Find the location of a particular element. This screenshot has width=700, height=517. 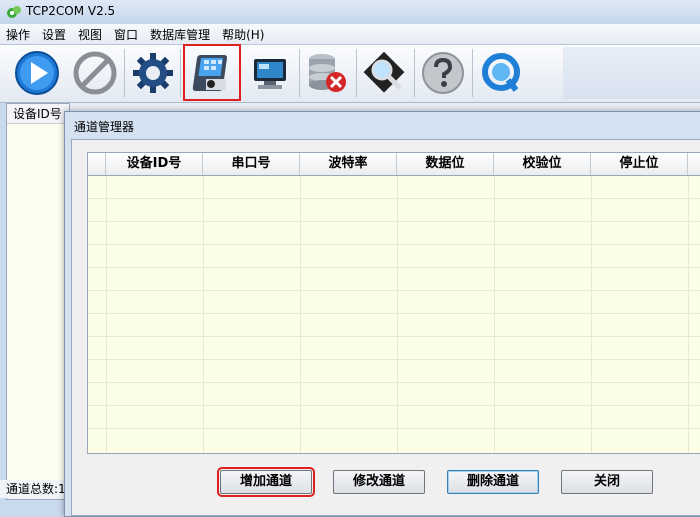

help-icon is located at coordinates (443, 73).